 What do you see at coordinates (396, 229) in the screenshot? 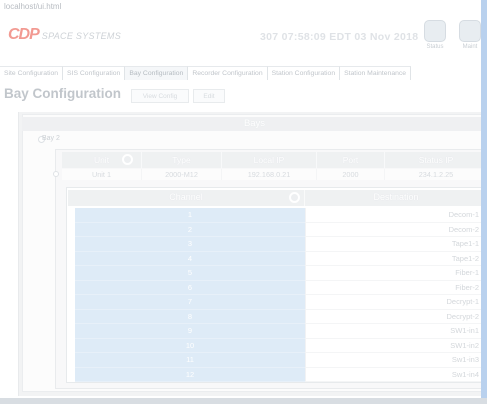
I see `channel-destination: Decom-2` at bounding box center [396, 229].